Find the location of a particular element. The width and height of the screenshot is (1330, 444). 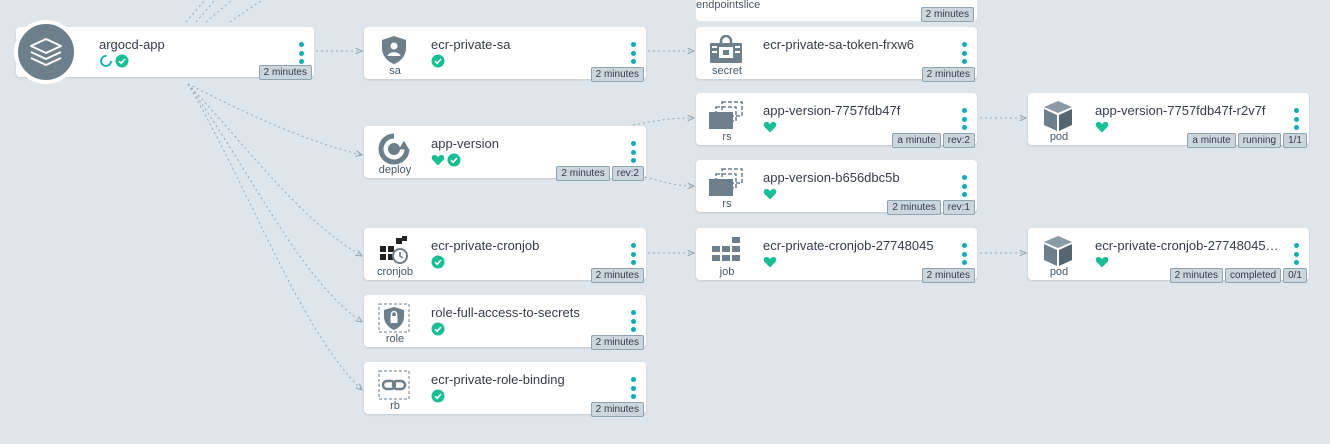

node-tags: 2 minutes completed 0/1 is located at coordinates (1238, 275).